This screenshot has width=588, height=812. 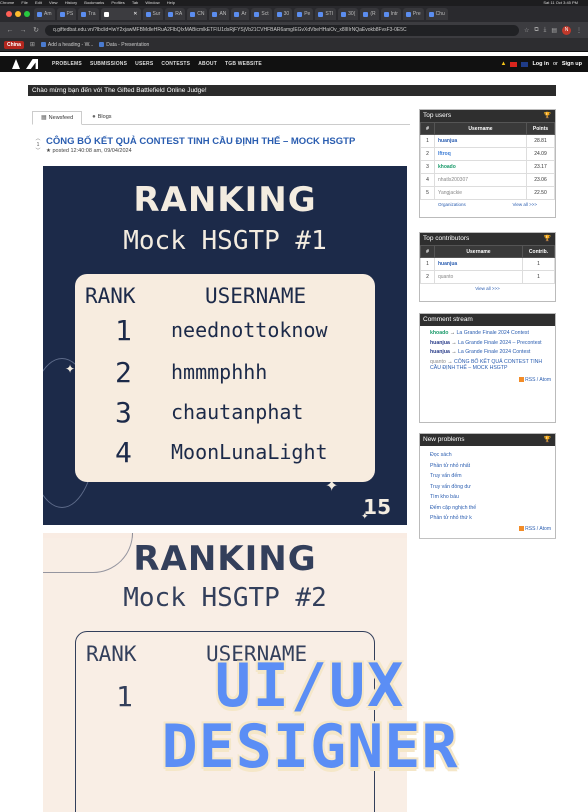 I want to click on menu-edit: Edit, so click(x=38, y=2).